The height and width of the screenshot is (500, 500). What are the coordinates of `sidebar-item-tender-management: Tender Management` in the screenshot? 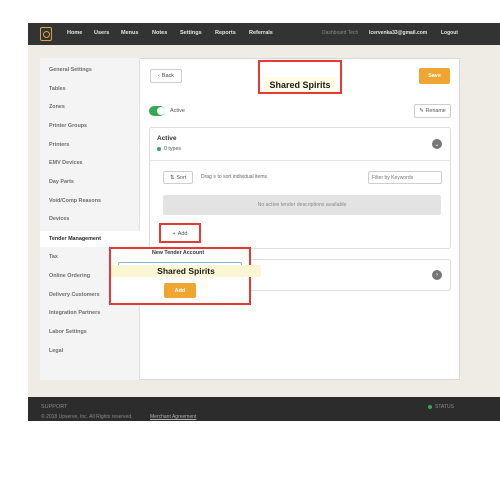 It's located at (75, 239).